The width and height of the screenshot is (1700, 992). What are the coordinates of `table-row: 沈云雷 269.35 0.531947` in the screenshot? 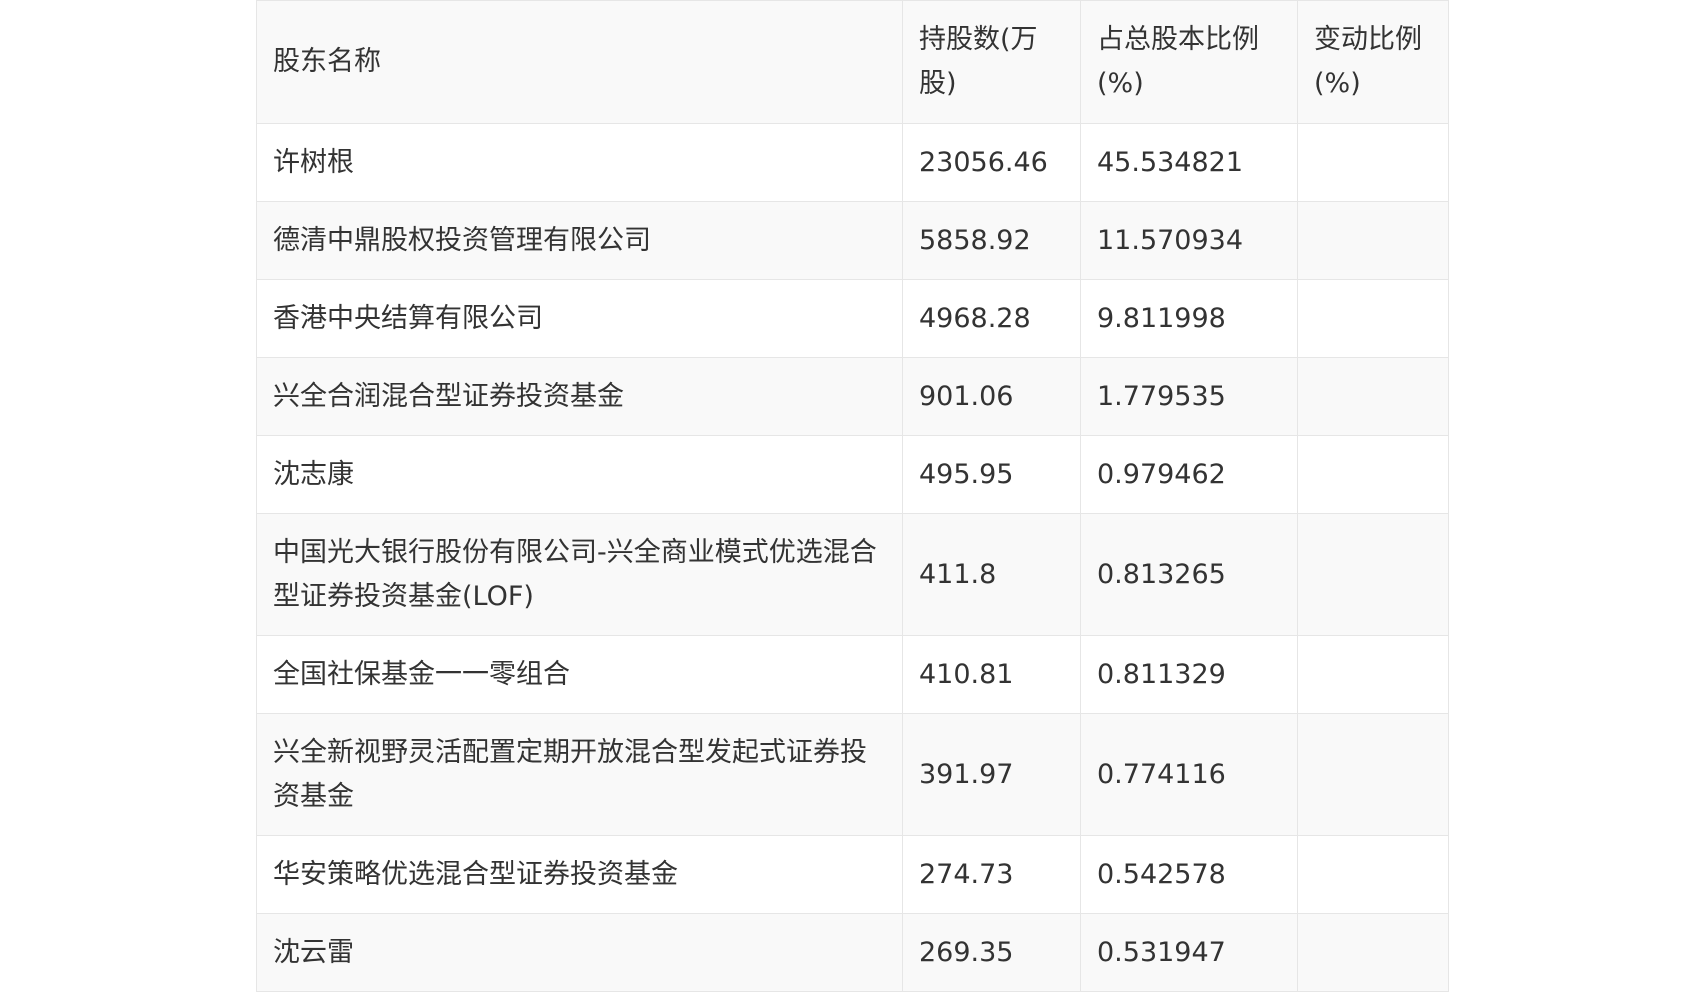 It's located at (852, 952).